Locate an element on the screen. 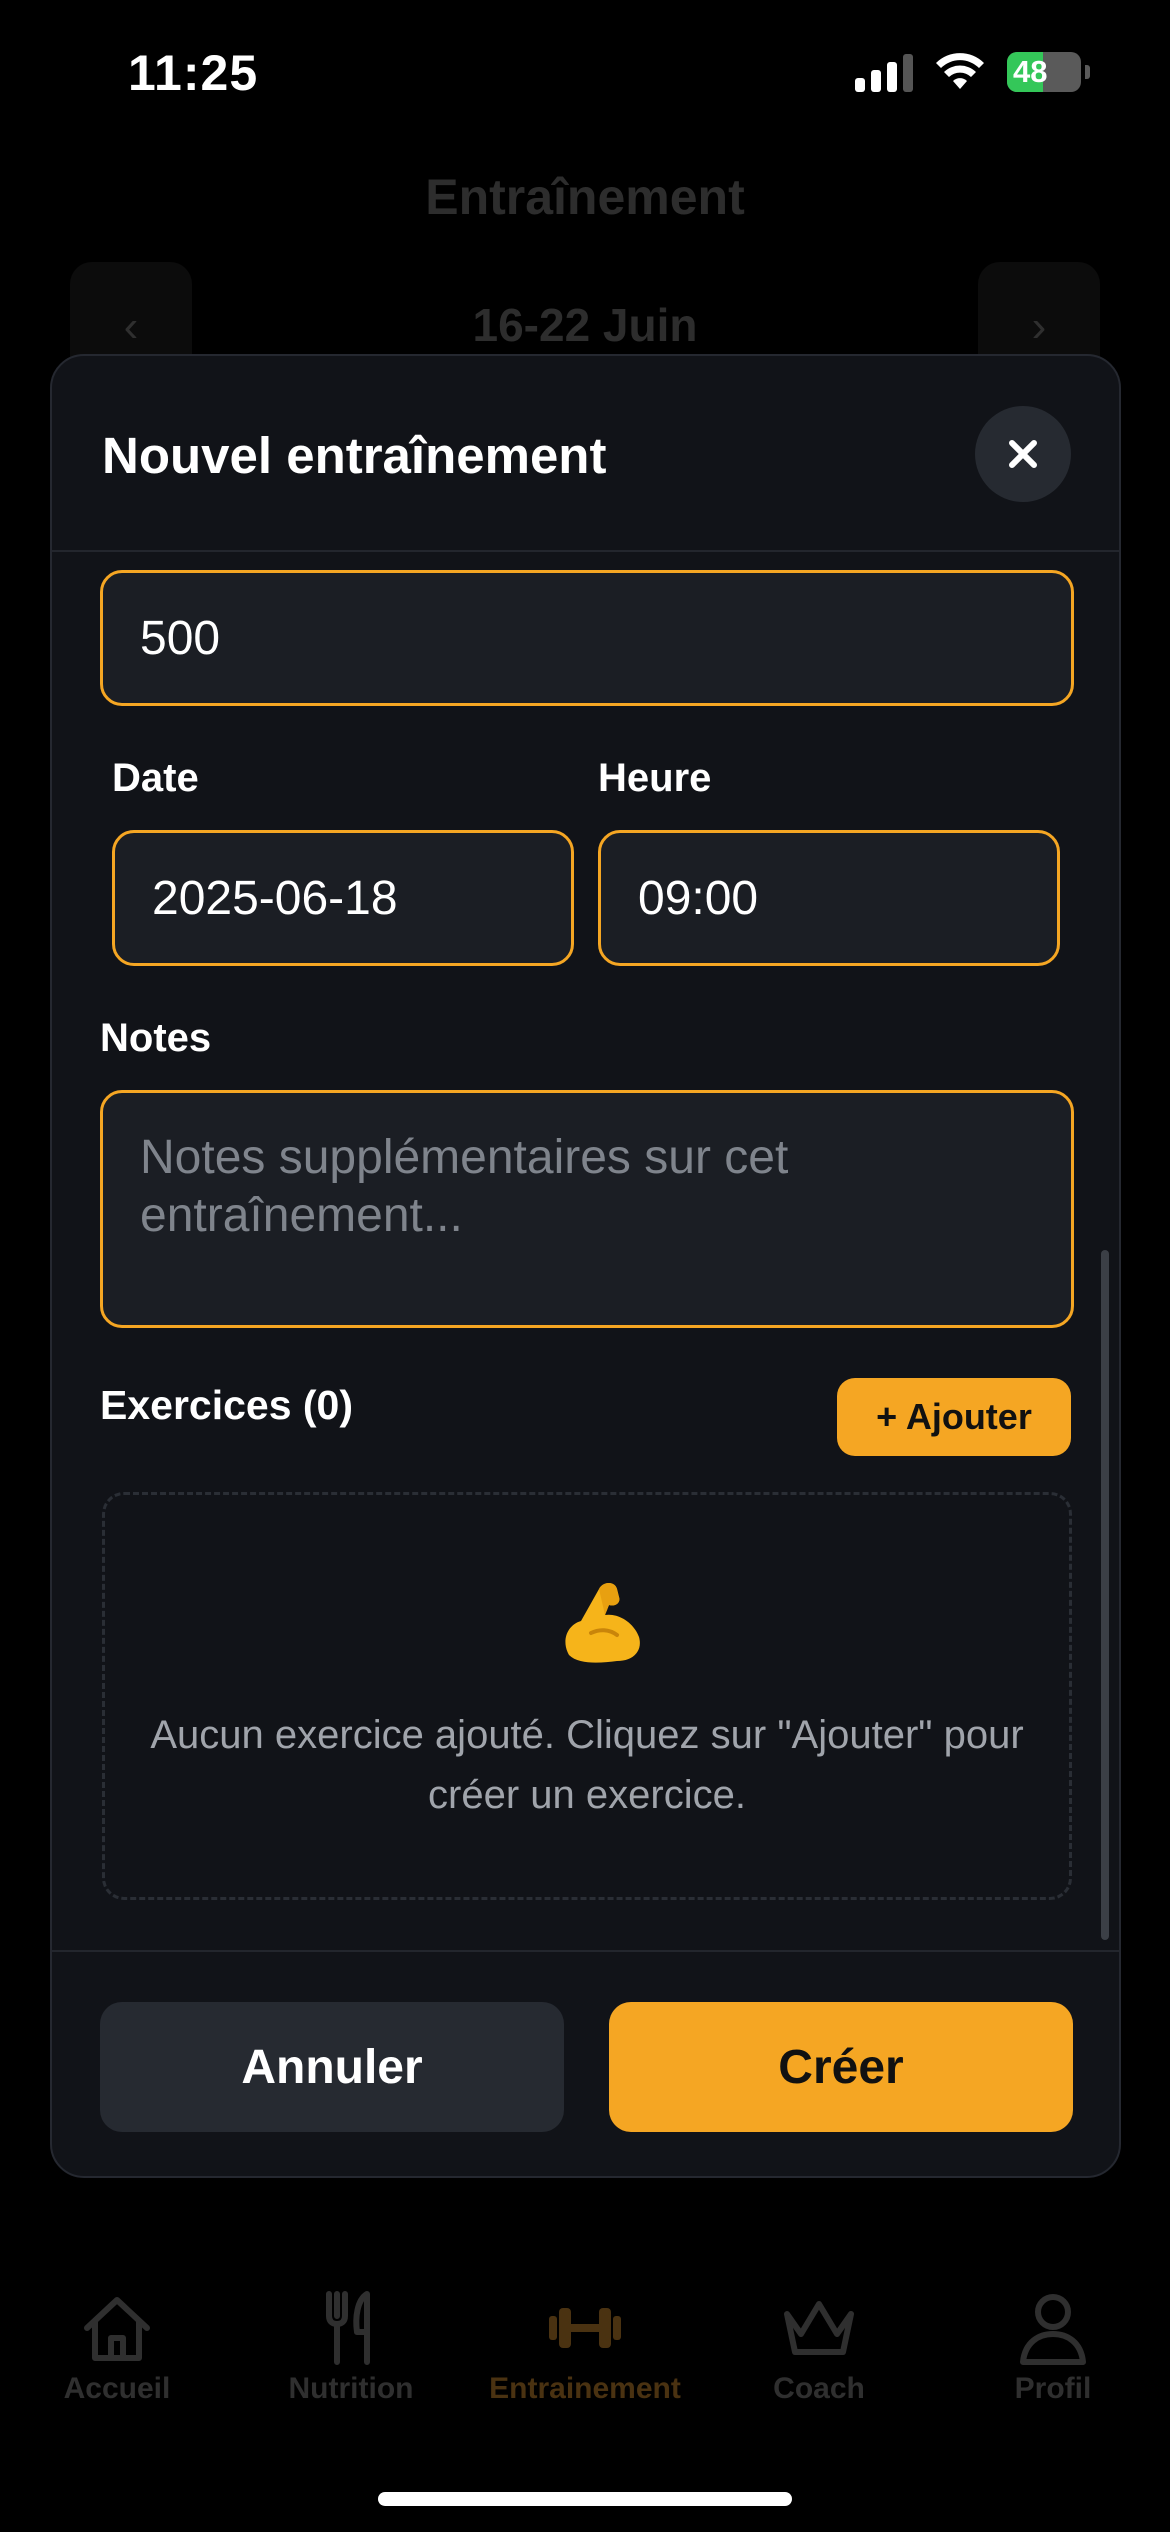 The image size is (1170, 2532). modal-header: Nouvel entraînement is located at coordinates (585, 454).